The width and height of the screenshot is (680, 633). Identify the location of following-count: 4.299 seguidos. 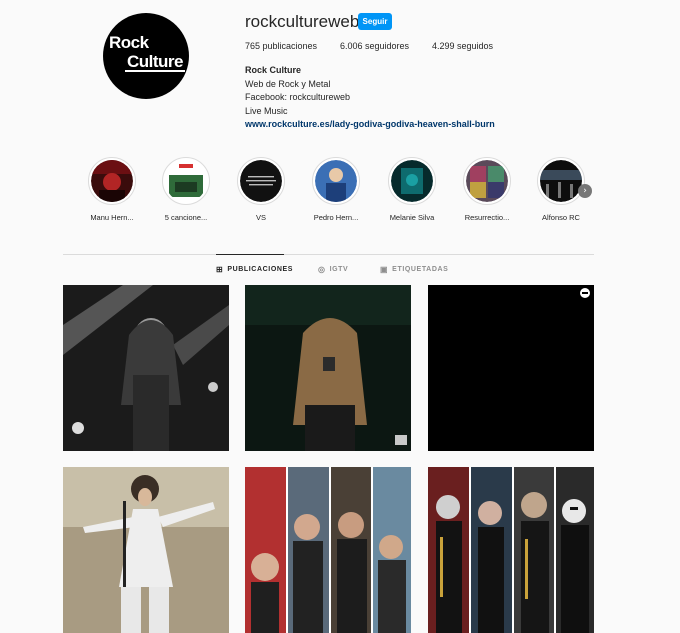
(462, 46).